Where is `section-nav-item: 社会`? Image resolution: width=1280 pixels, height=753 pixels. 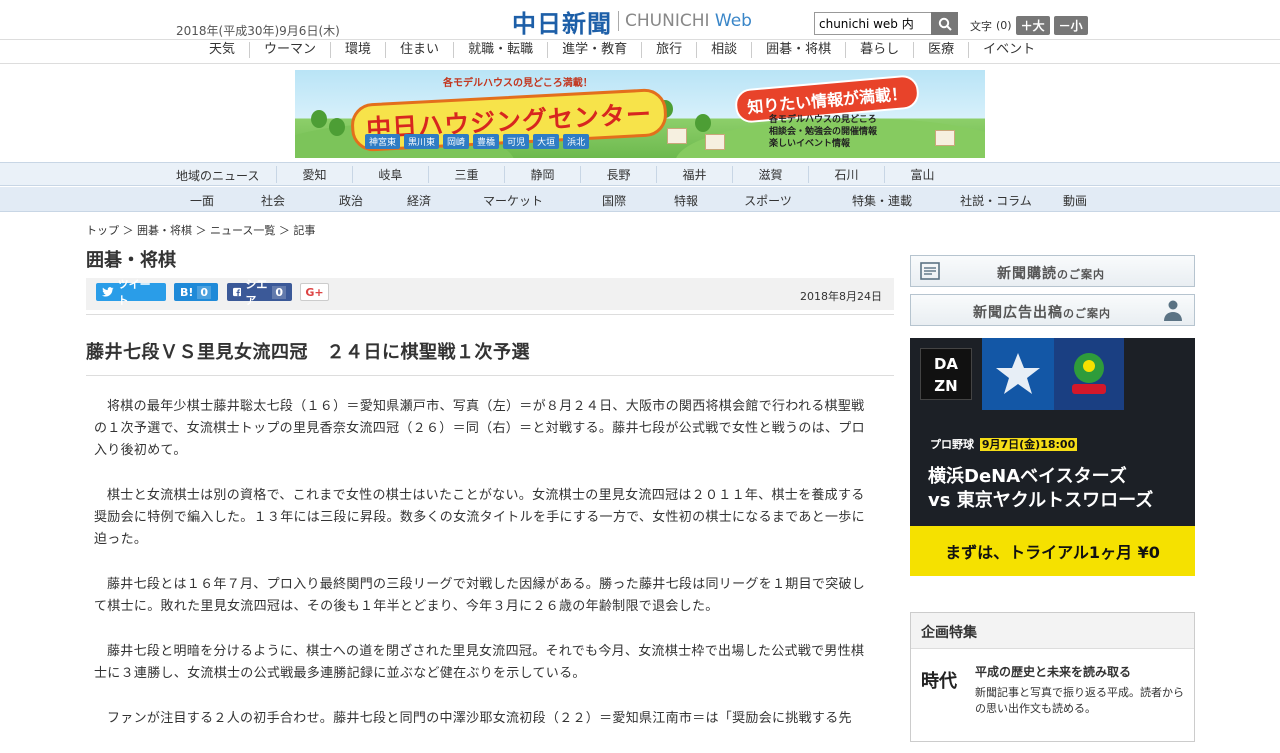
section-nav-item: 社会 is located at coordinates (273, 200).